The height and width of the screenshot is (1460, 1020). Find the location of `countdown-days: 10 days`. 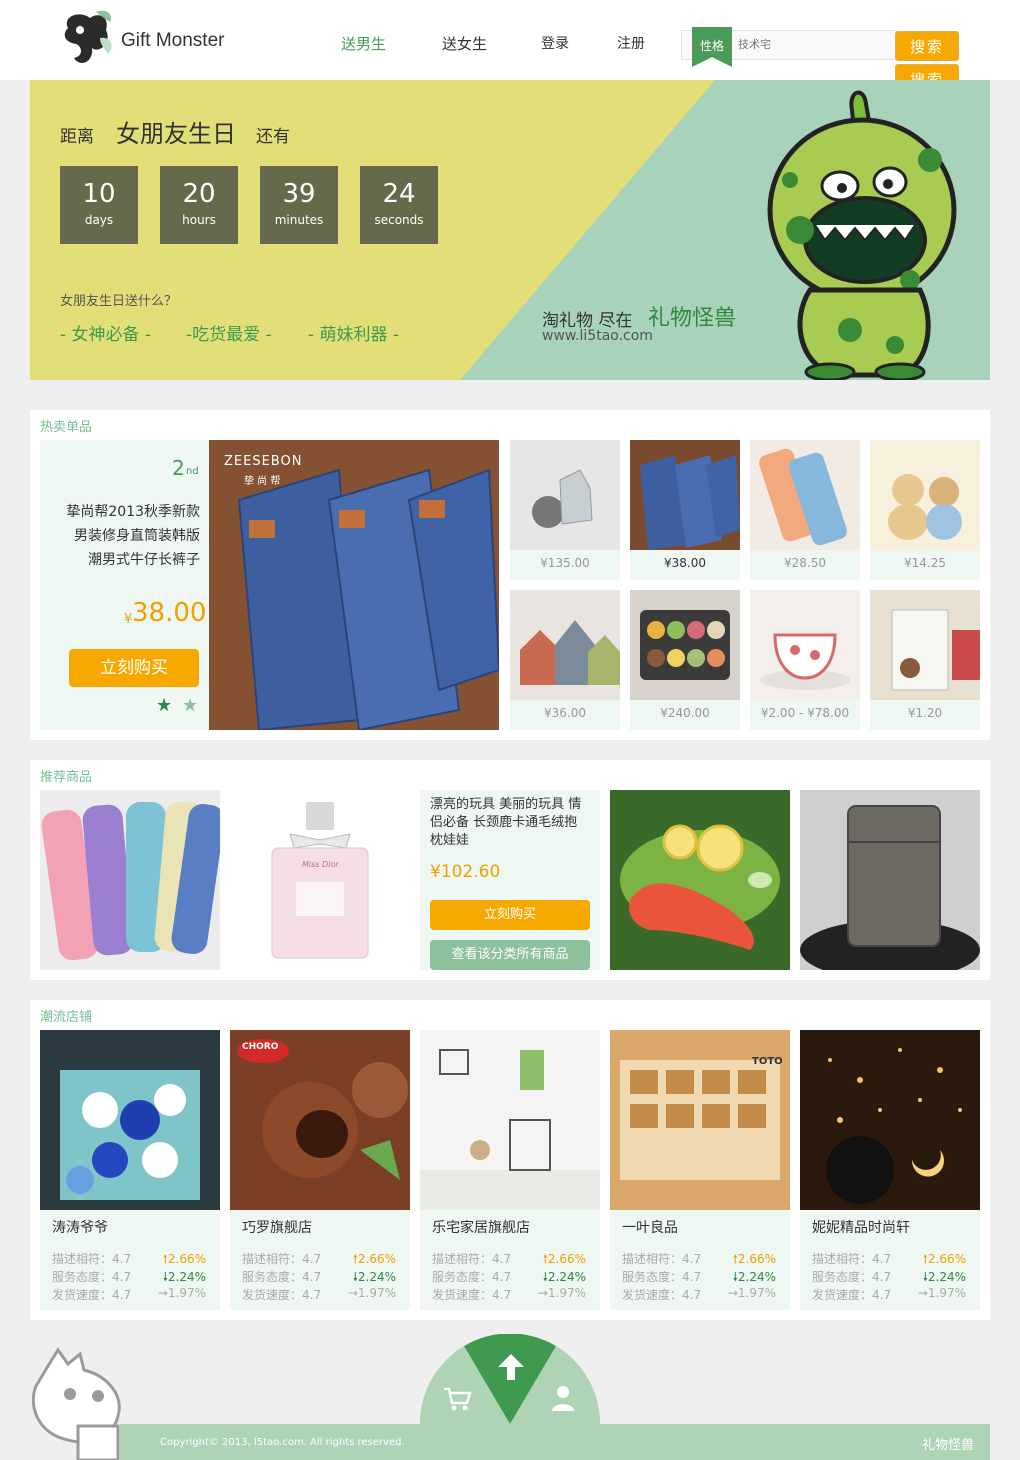

countdown-days: 10 days is located at coordinates (99, 205).